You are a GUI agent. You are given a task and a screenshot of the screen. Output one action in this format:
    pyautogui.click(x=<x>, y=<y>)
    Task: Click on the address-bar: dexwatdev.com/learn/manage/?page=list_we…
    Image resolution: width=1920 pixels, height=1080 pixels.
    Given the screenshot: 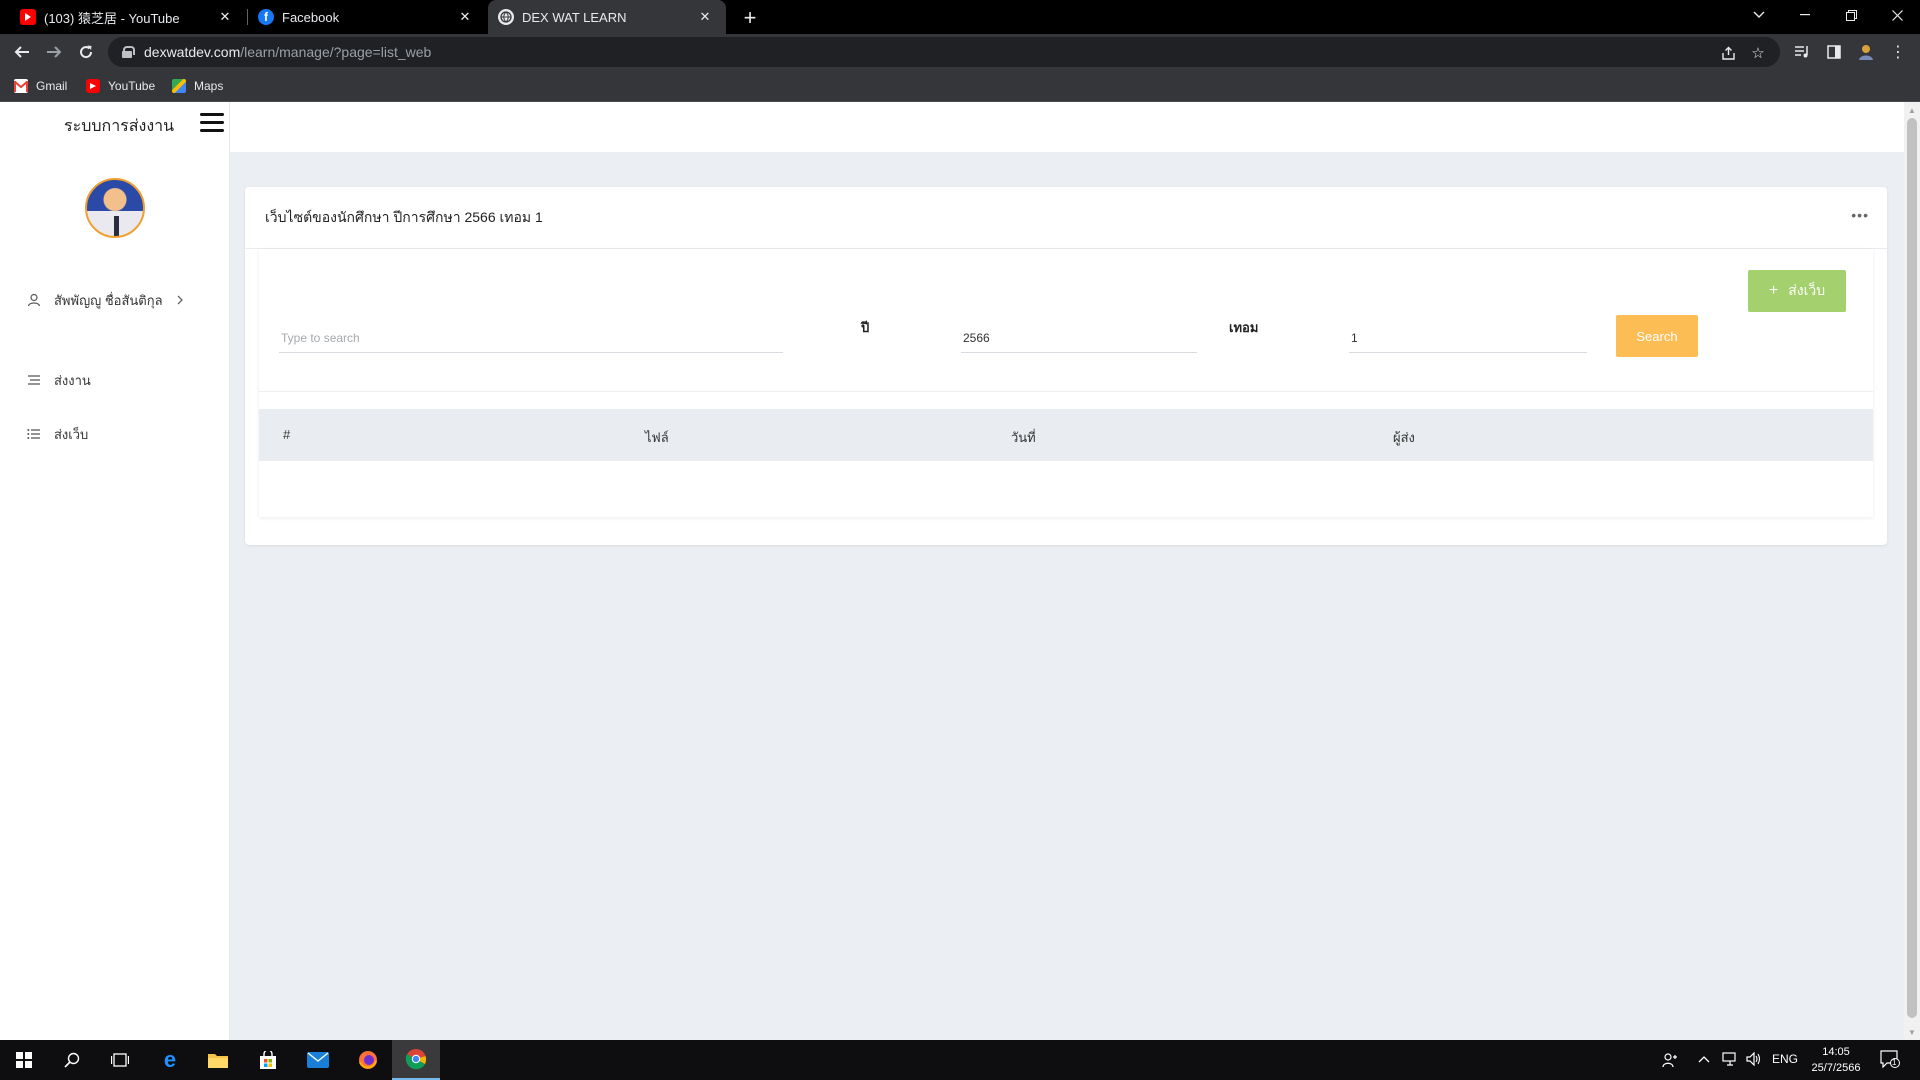 What is the action you would take?
    pyautogui.click(x=944, y=52)
    